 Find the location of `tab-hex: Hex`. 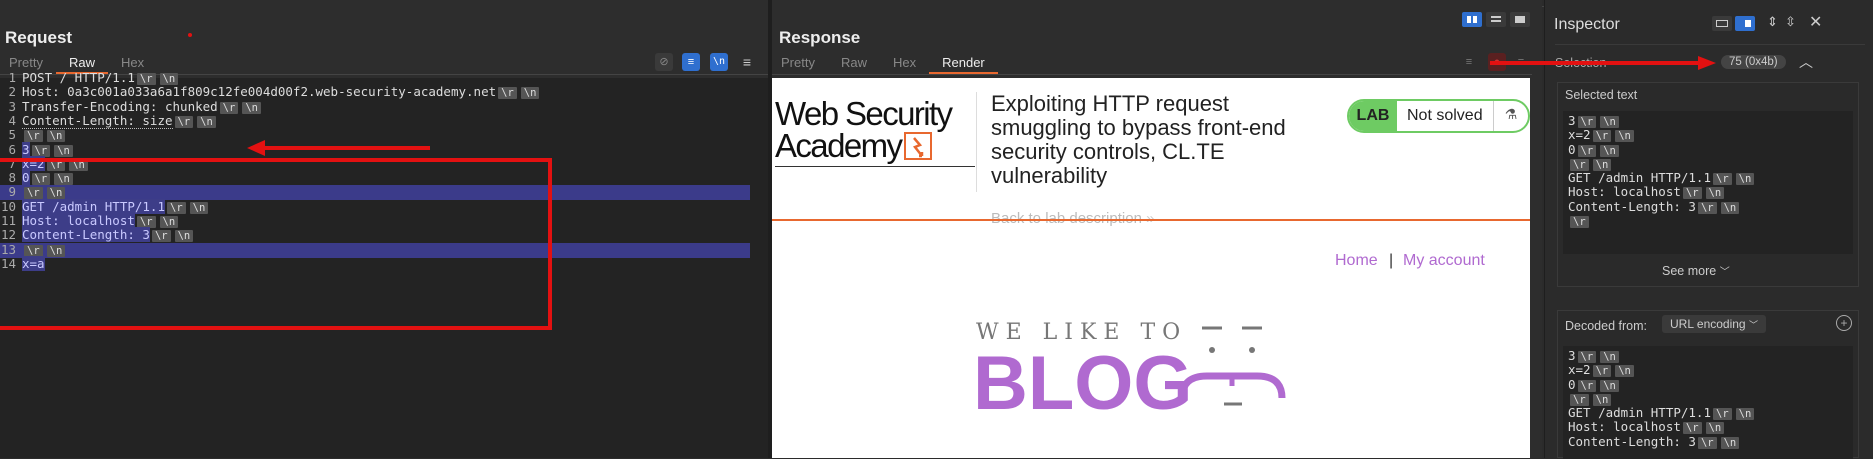

tab-hex: Hex is located at coordinates (904, 64).